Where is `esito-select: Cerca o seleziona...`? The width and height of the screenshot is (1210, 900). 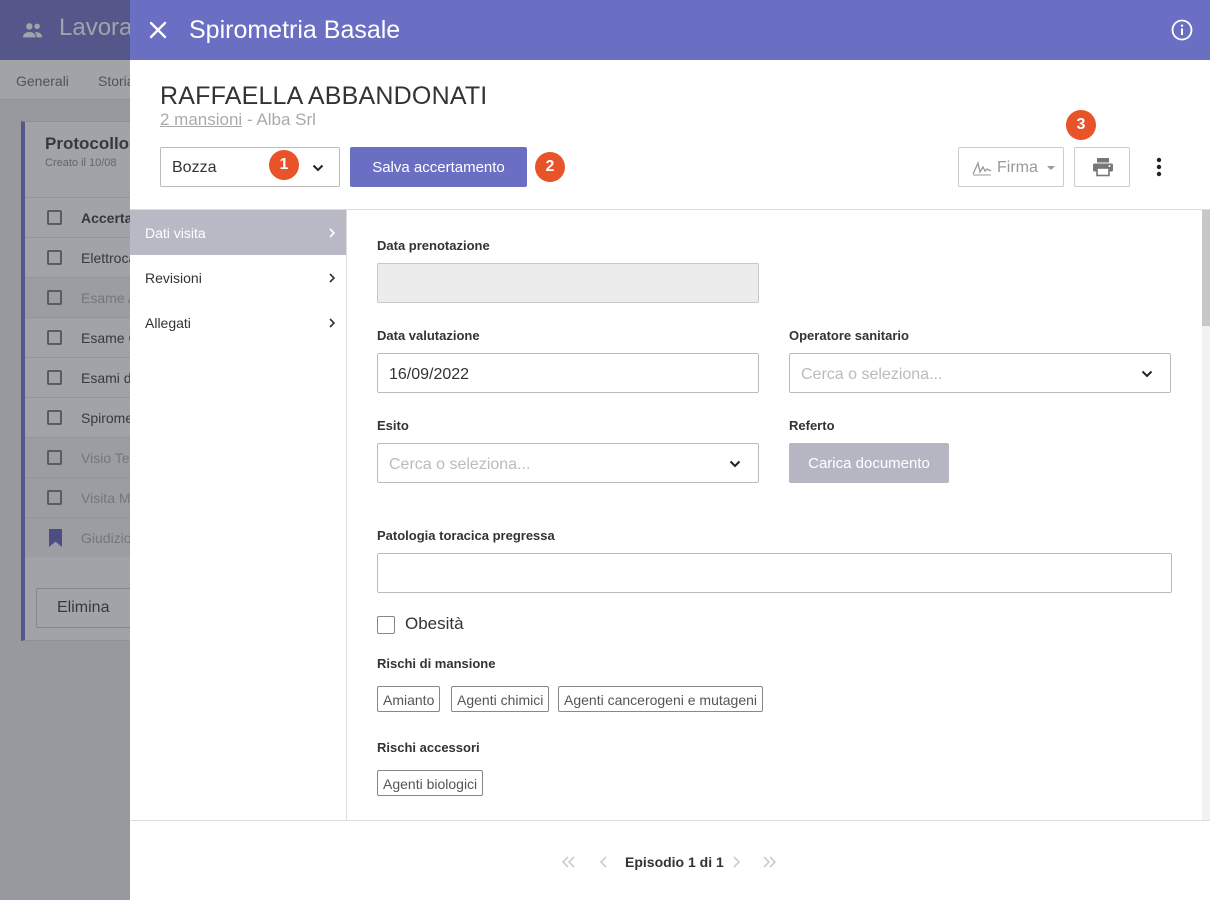
esito-select: Cerca o seleziona... is located at coordinates (568, 463).